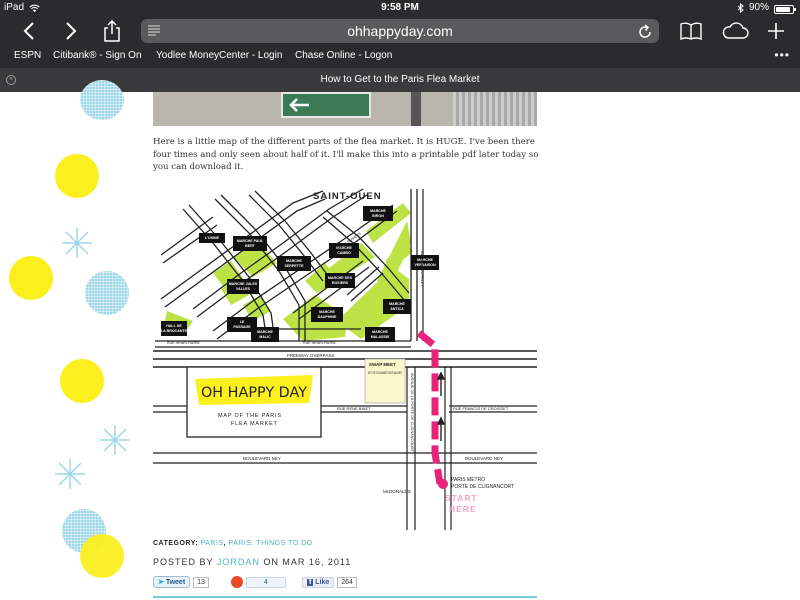  What do you see at coordinates (265, 337) in the screenshot?
I see `market-label-text: MALIC` at bounding box center [265, 337].